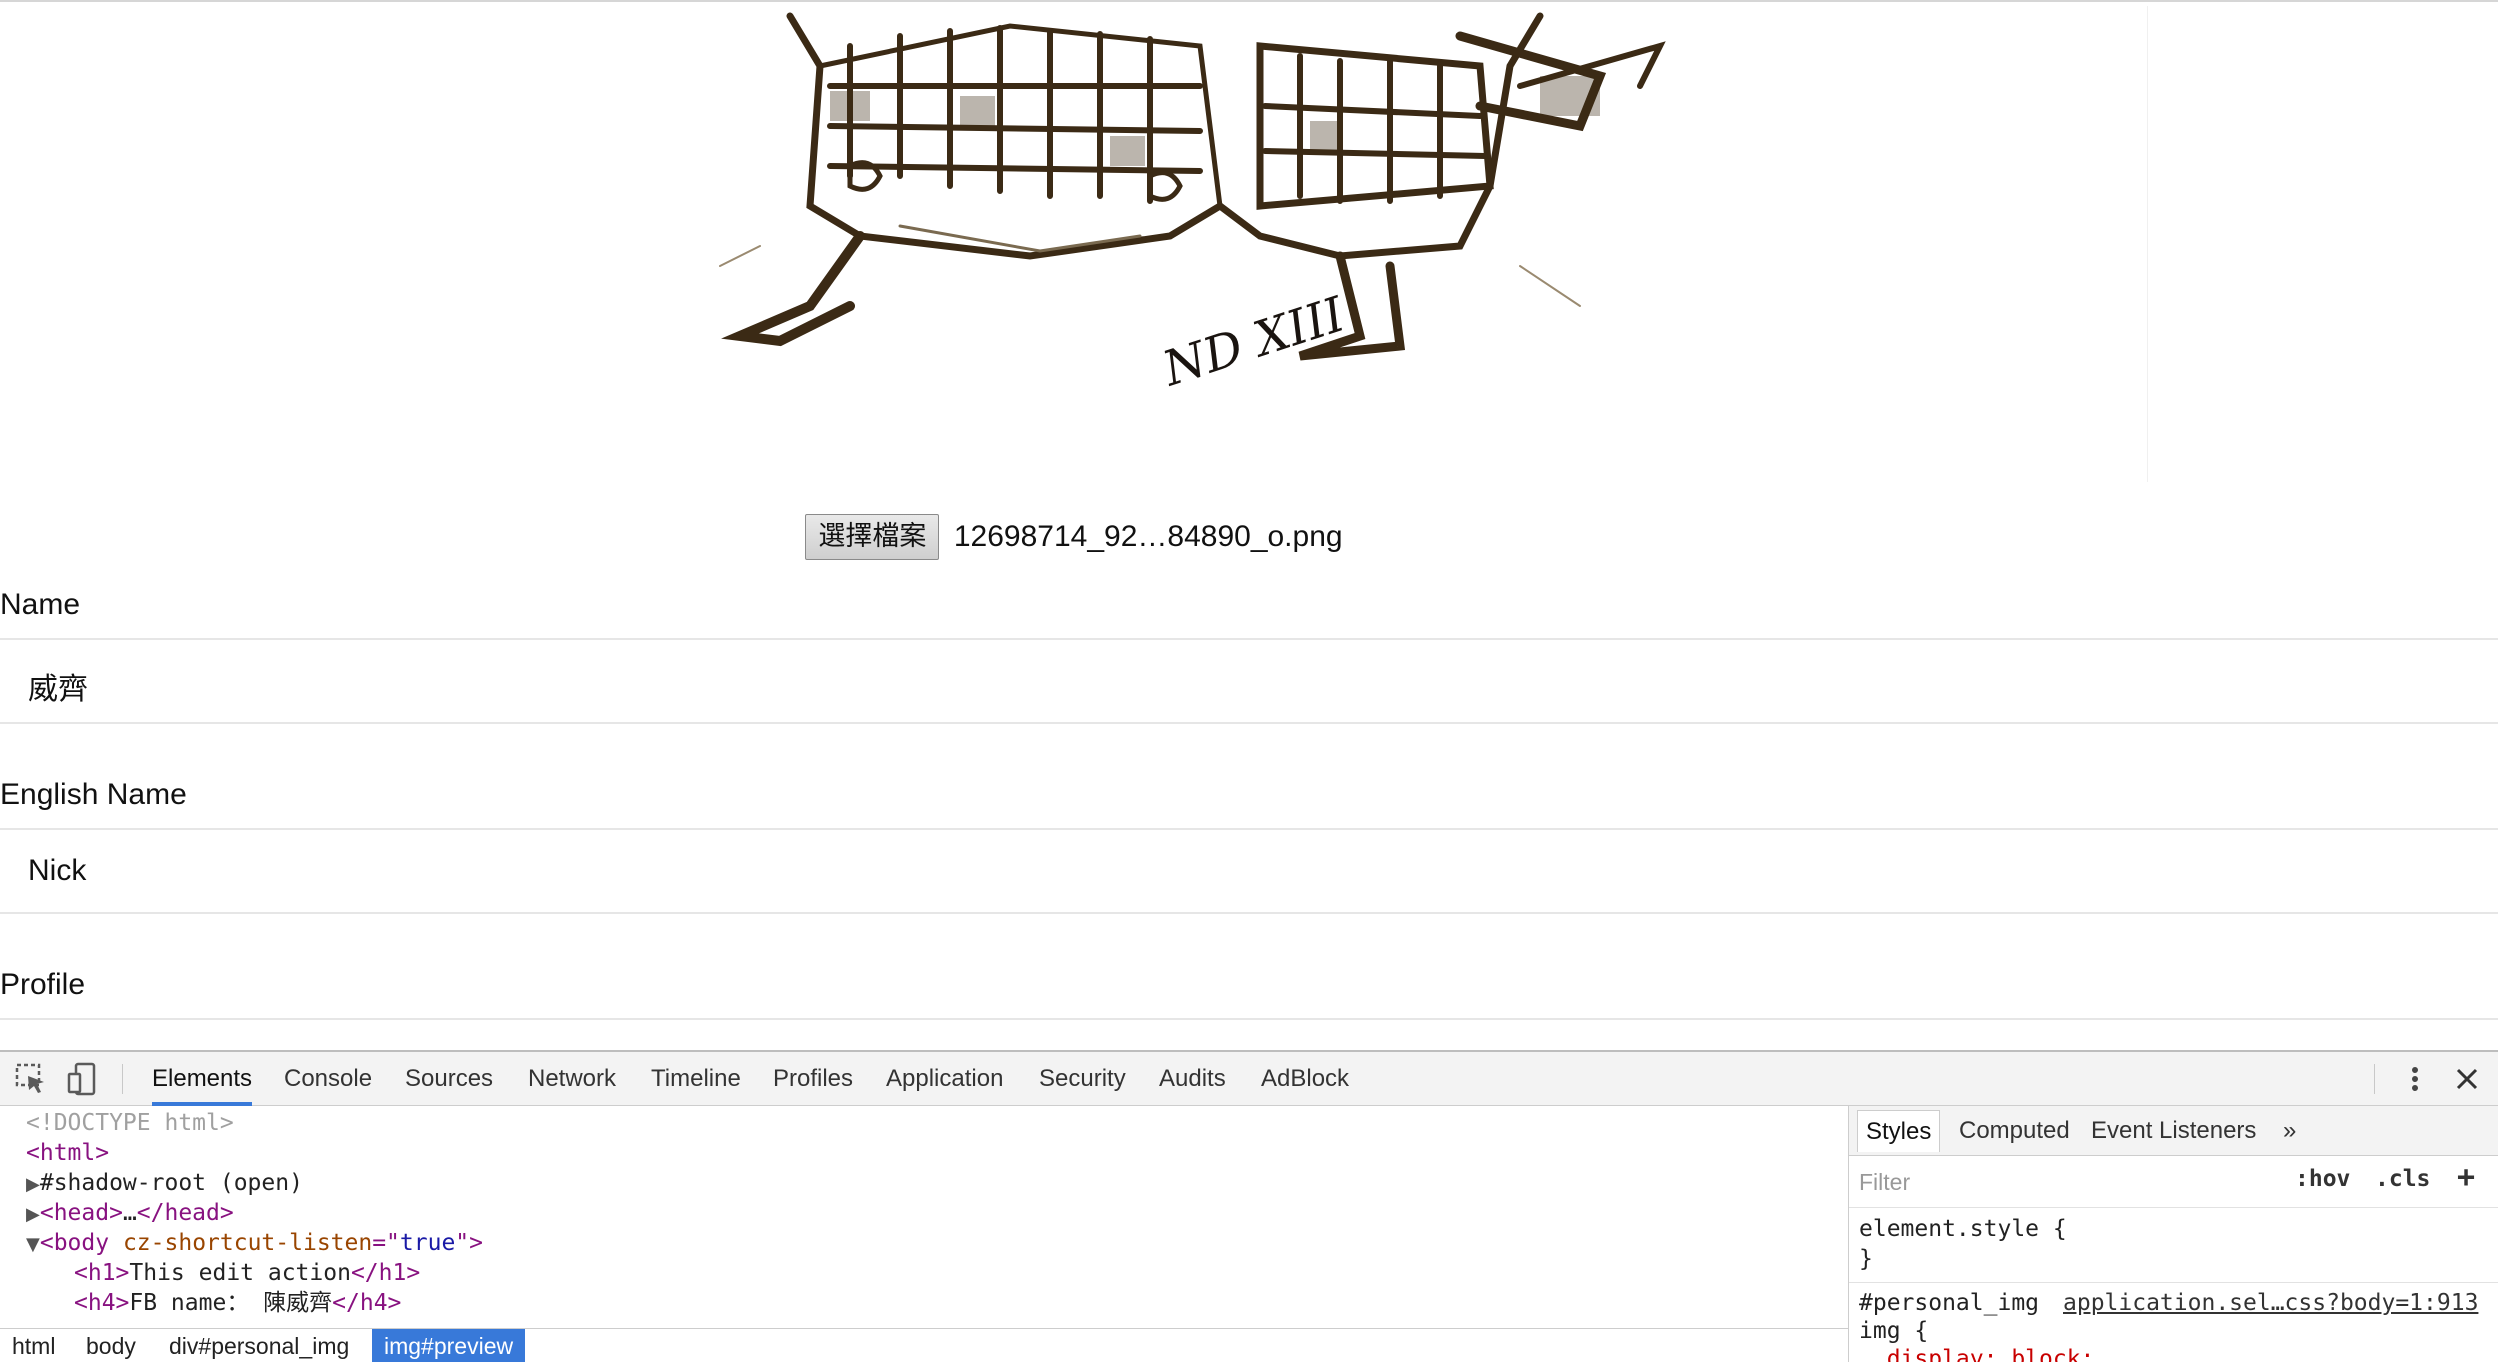 This screenshot has height=1362, width=2498. Describe the element at coordinates (40, 604) in the screenshot. I see `name-label: Name` at that location.